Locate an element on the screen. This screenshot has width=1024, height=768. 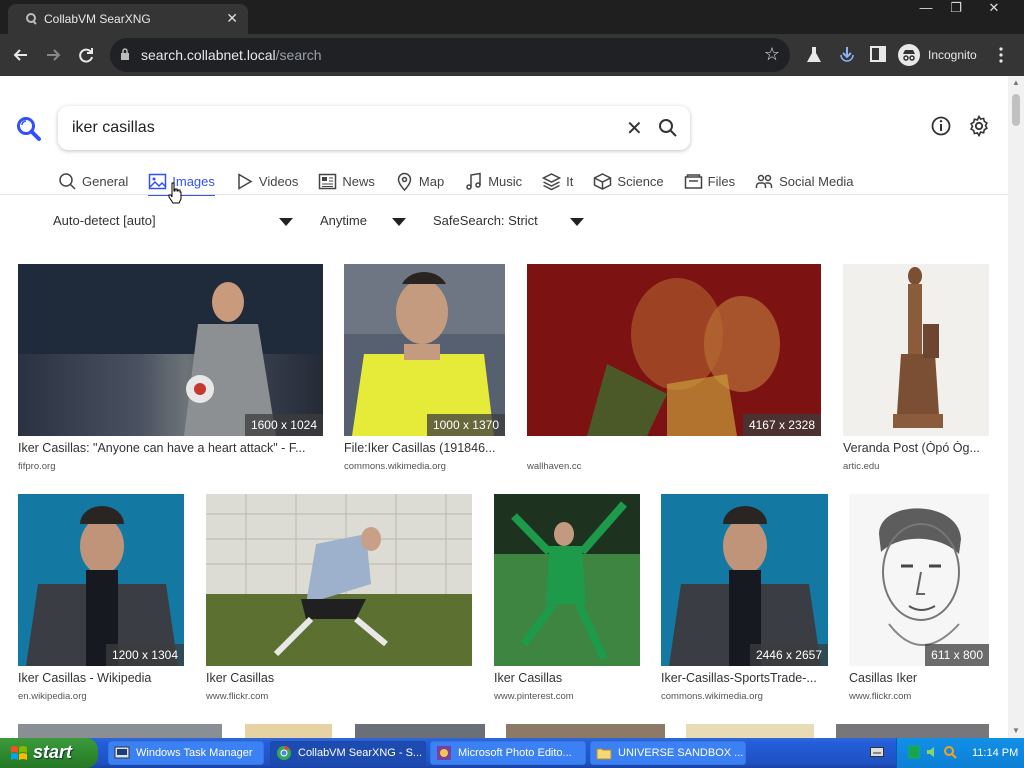
taskbar-clock: 11:14 PM is located at coordinates (995, 753).